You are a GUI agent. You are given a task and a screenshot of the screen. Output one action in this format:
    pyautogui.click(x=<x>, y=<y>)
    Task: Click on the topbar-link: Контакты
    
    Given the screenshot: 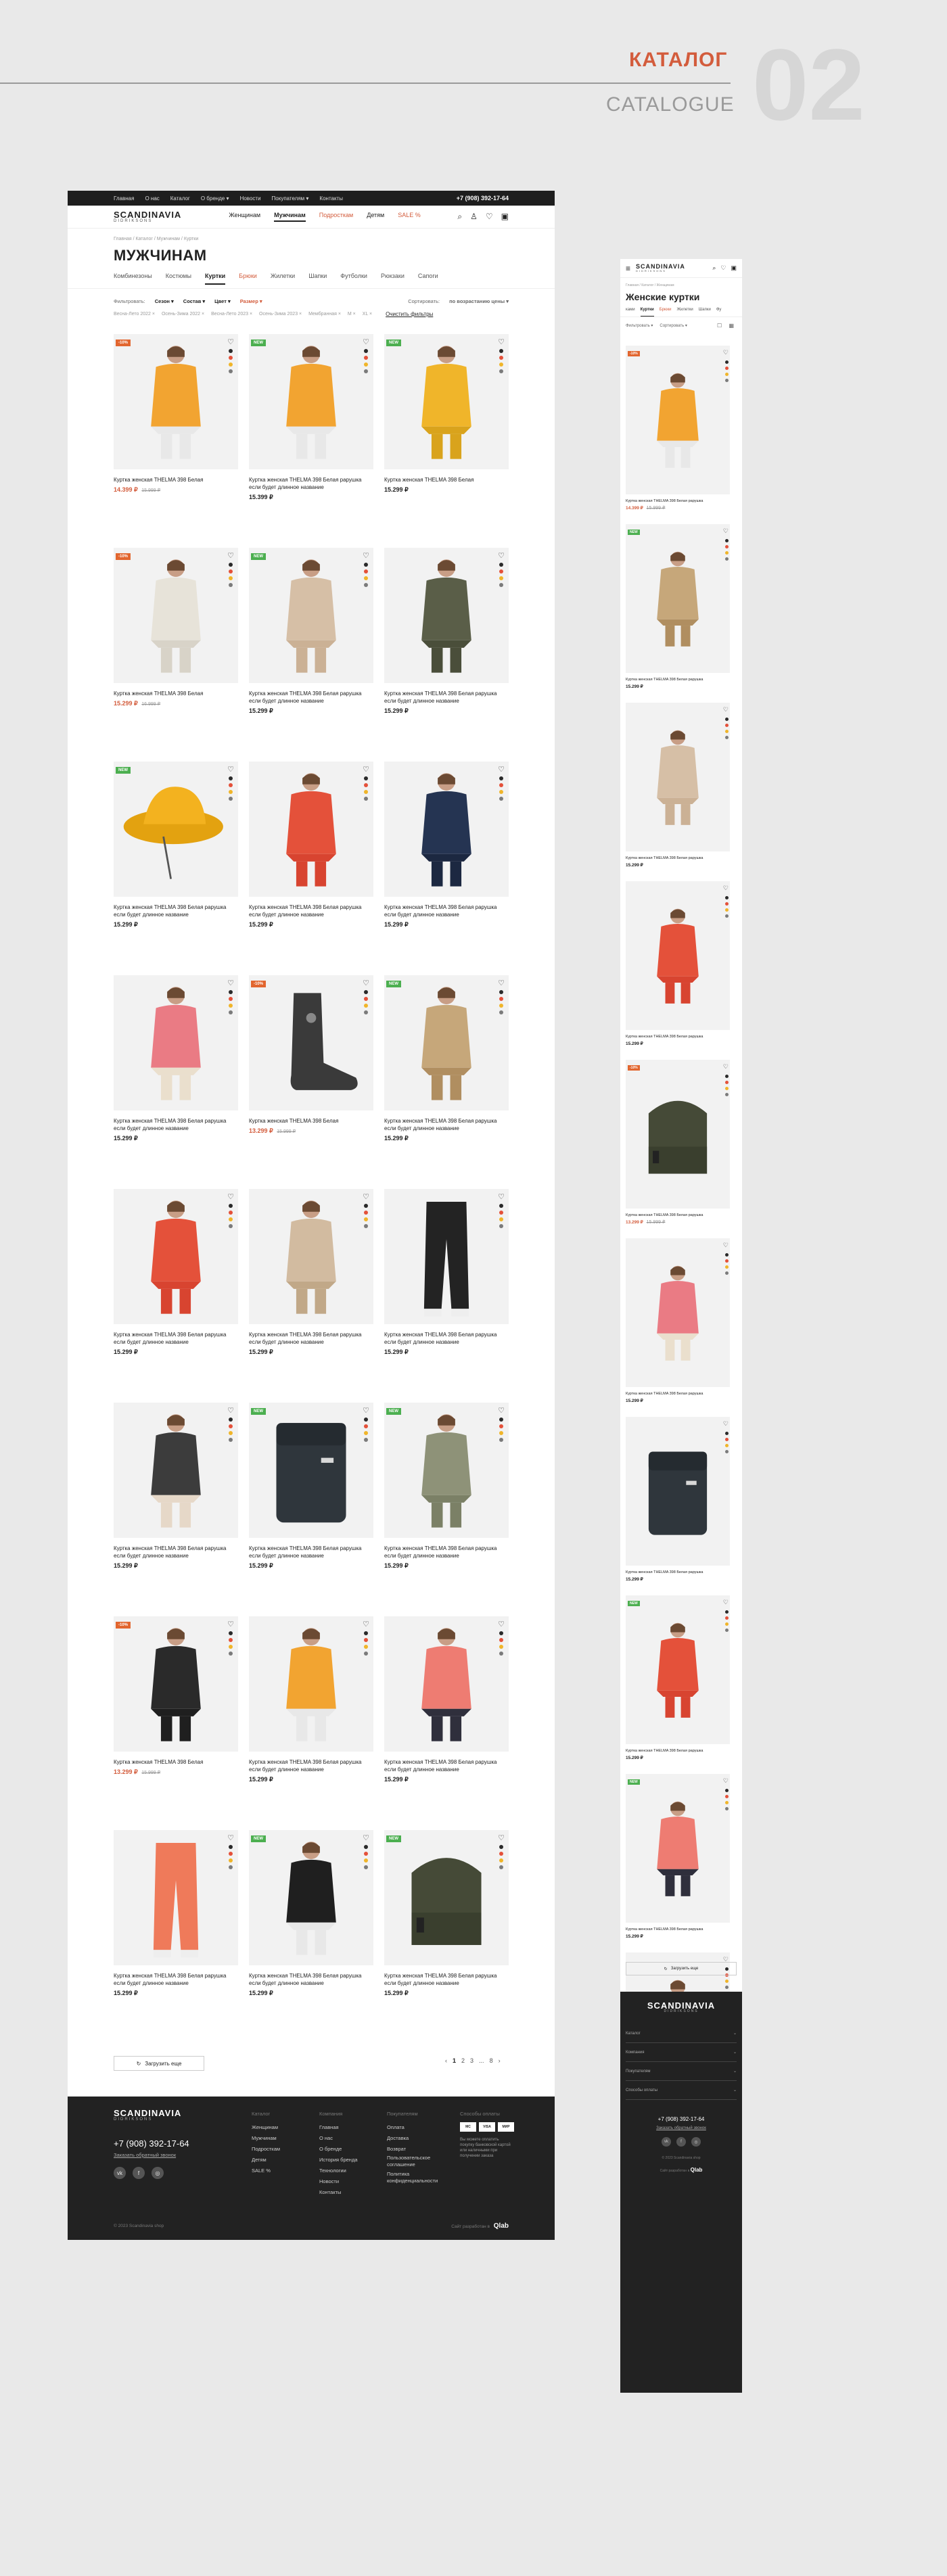 What is the action you would take?
    pyautogui.click(x=331, y=198)
    